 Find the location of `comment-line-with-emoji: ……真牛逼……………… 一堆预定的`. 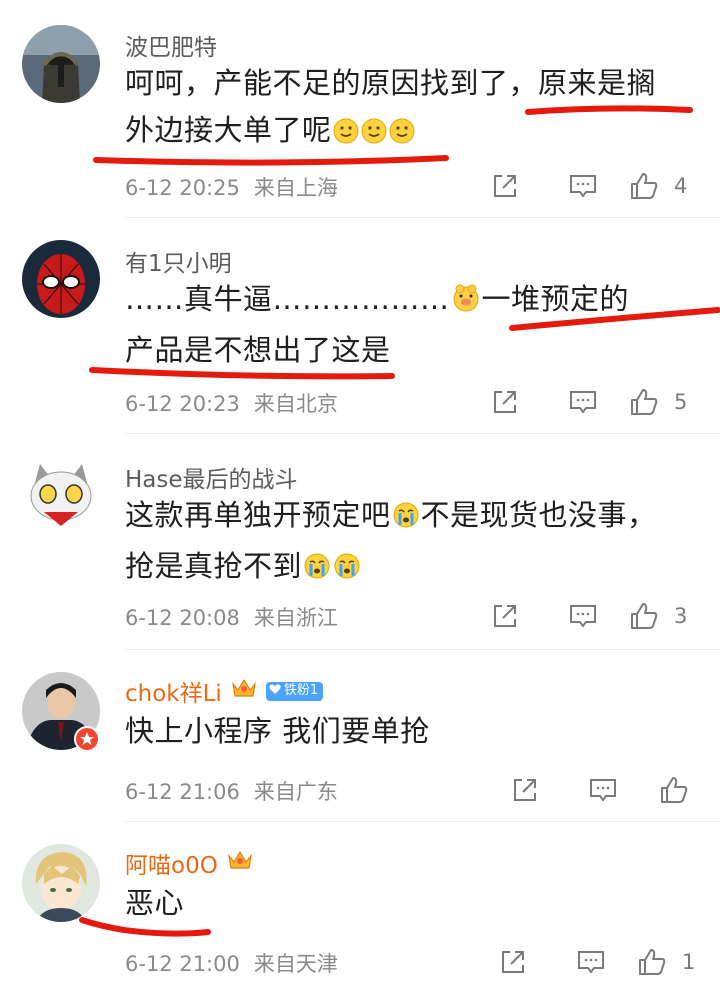

comment-line-with-emoji: ……真牛逼……………… 一堆预定的 is located at coordinates (413, 301).